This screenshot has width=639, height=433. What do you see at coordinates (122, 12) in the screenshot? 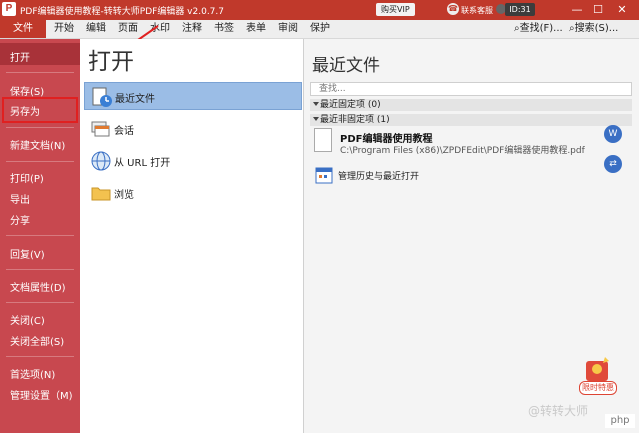
I see `window-title: PDF编辑器使用教程-转转大师PDF编辑器 v2.0.7.7` at bounding box center [122, 12].